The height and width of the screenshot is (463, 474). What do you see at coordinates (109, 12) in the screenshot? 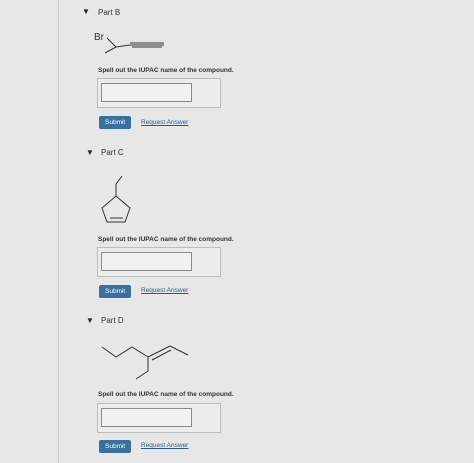
I see `part-b-title: Part B` at bounding box center [109, 12].